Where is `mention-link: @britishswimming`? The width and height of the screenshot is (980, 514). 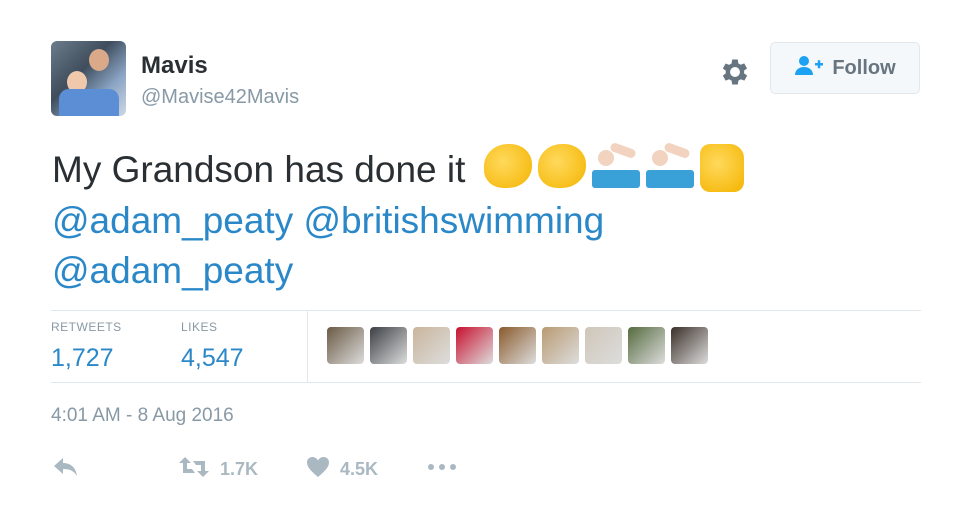
mention-link: @britishswimming is located at coordinates (454, 220).